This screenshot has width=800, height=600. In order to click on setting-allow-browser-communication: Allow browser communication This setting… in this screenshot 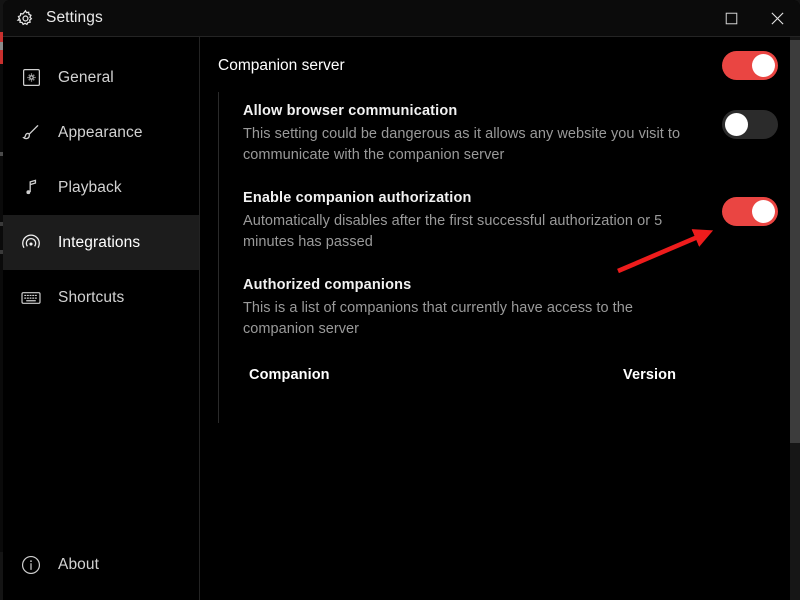, I will do `click(510, 135)`.